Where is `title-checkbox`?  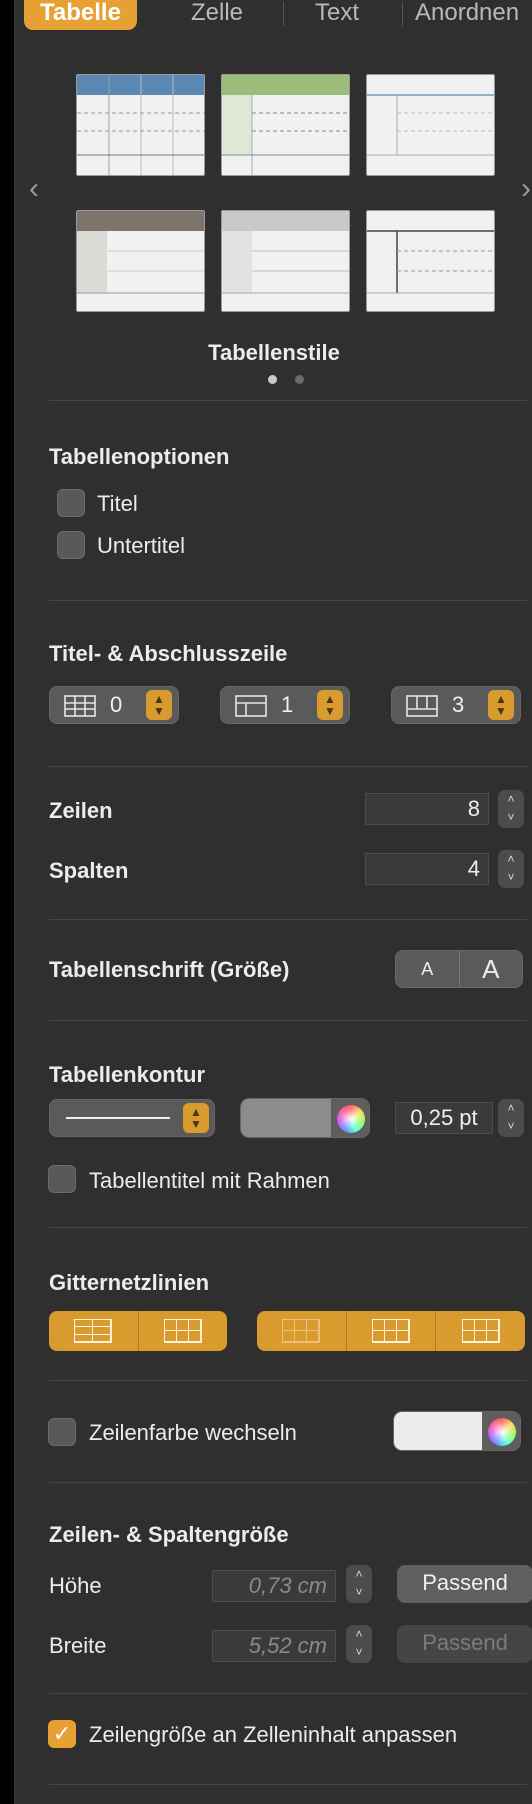 title-checkbox is located at coordinates (71, 503).